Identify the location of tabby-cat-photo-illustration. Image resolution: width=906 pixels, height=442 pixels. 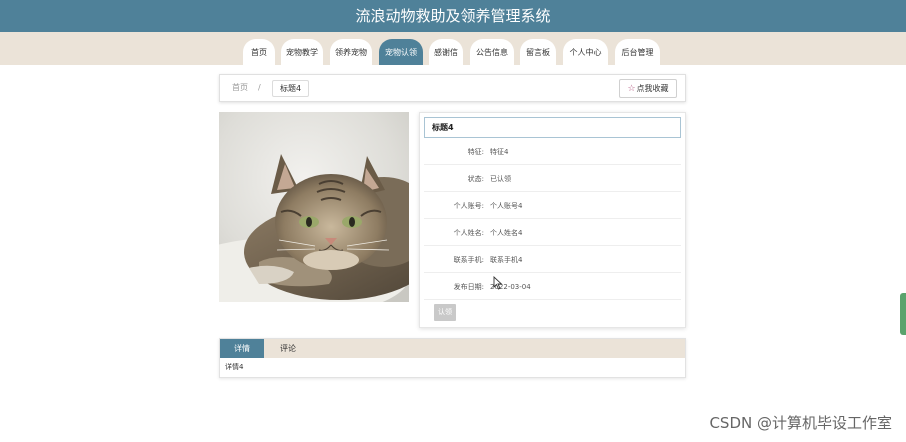
(314, 207).